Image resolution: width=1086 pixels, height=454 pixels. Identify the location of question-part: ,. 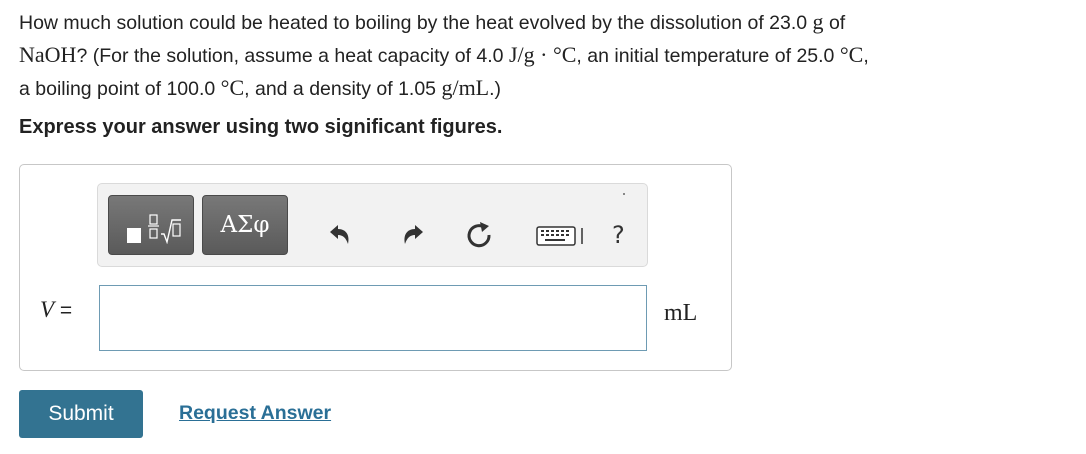
(866, 56).